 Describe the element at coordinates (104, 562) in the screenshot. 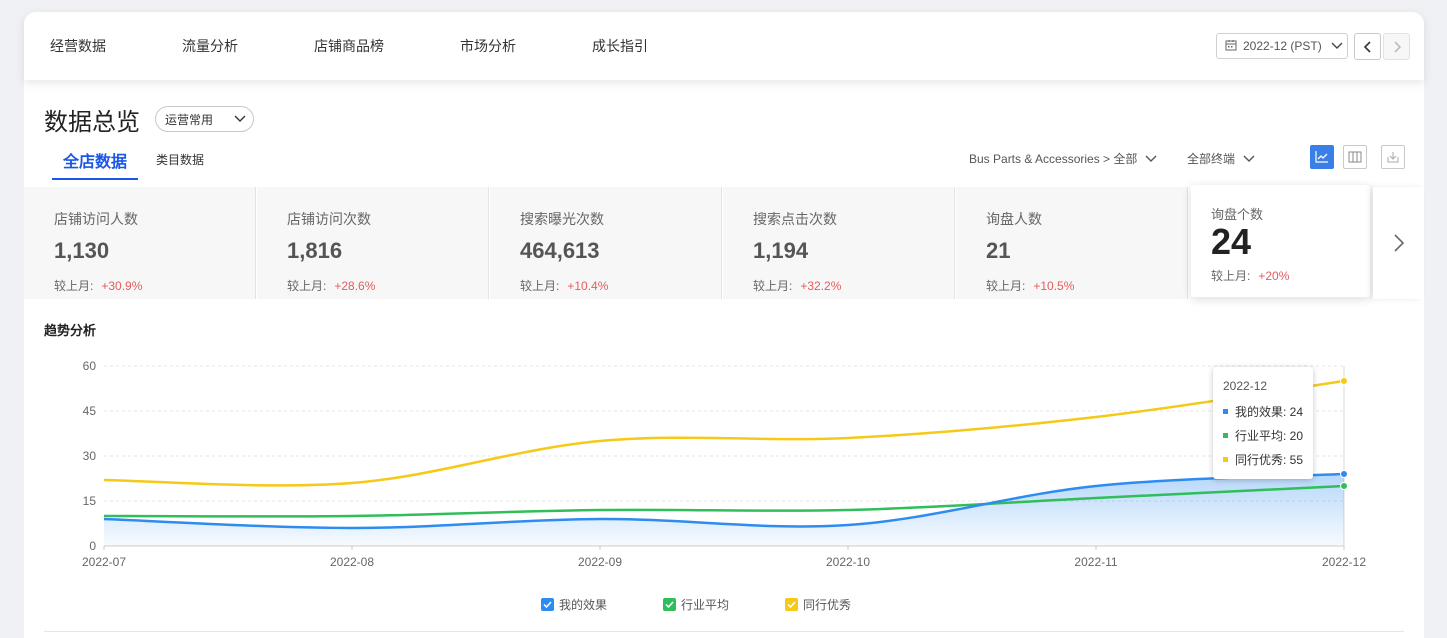

I see `x-tick-label: 2022-07` at that location.